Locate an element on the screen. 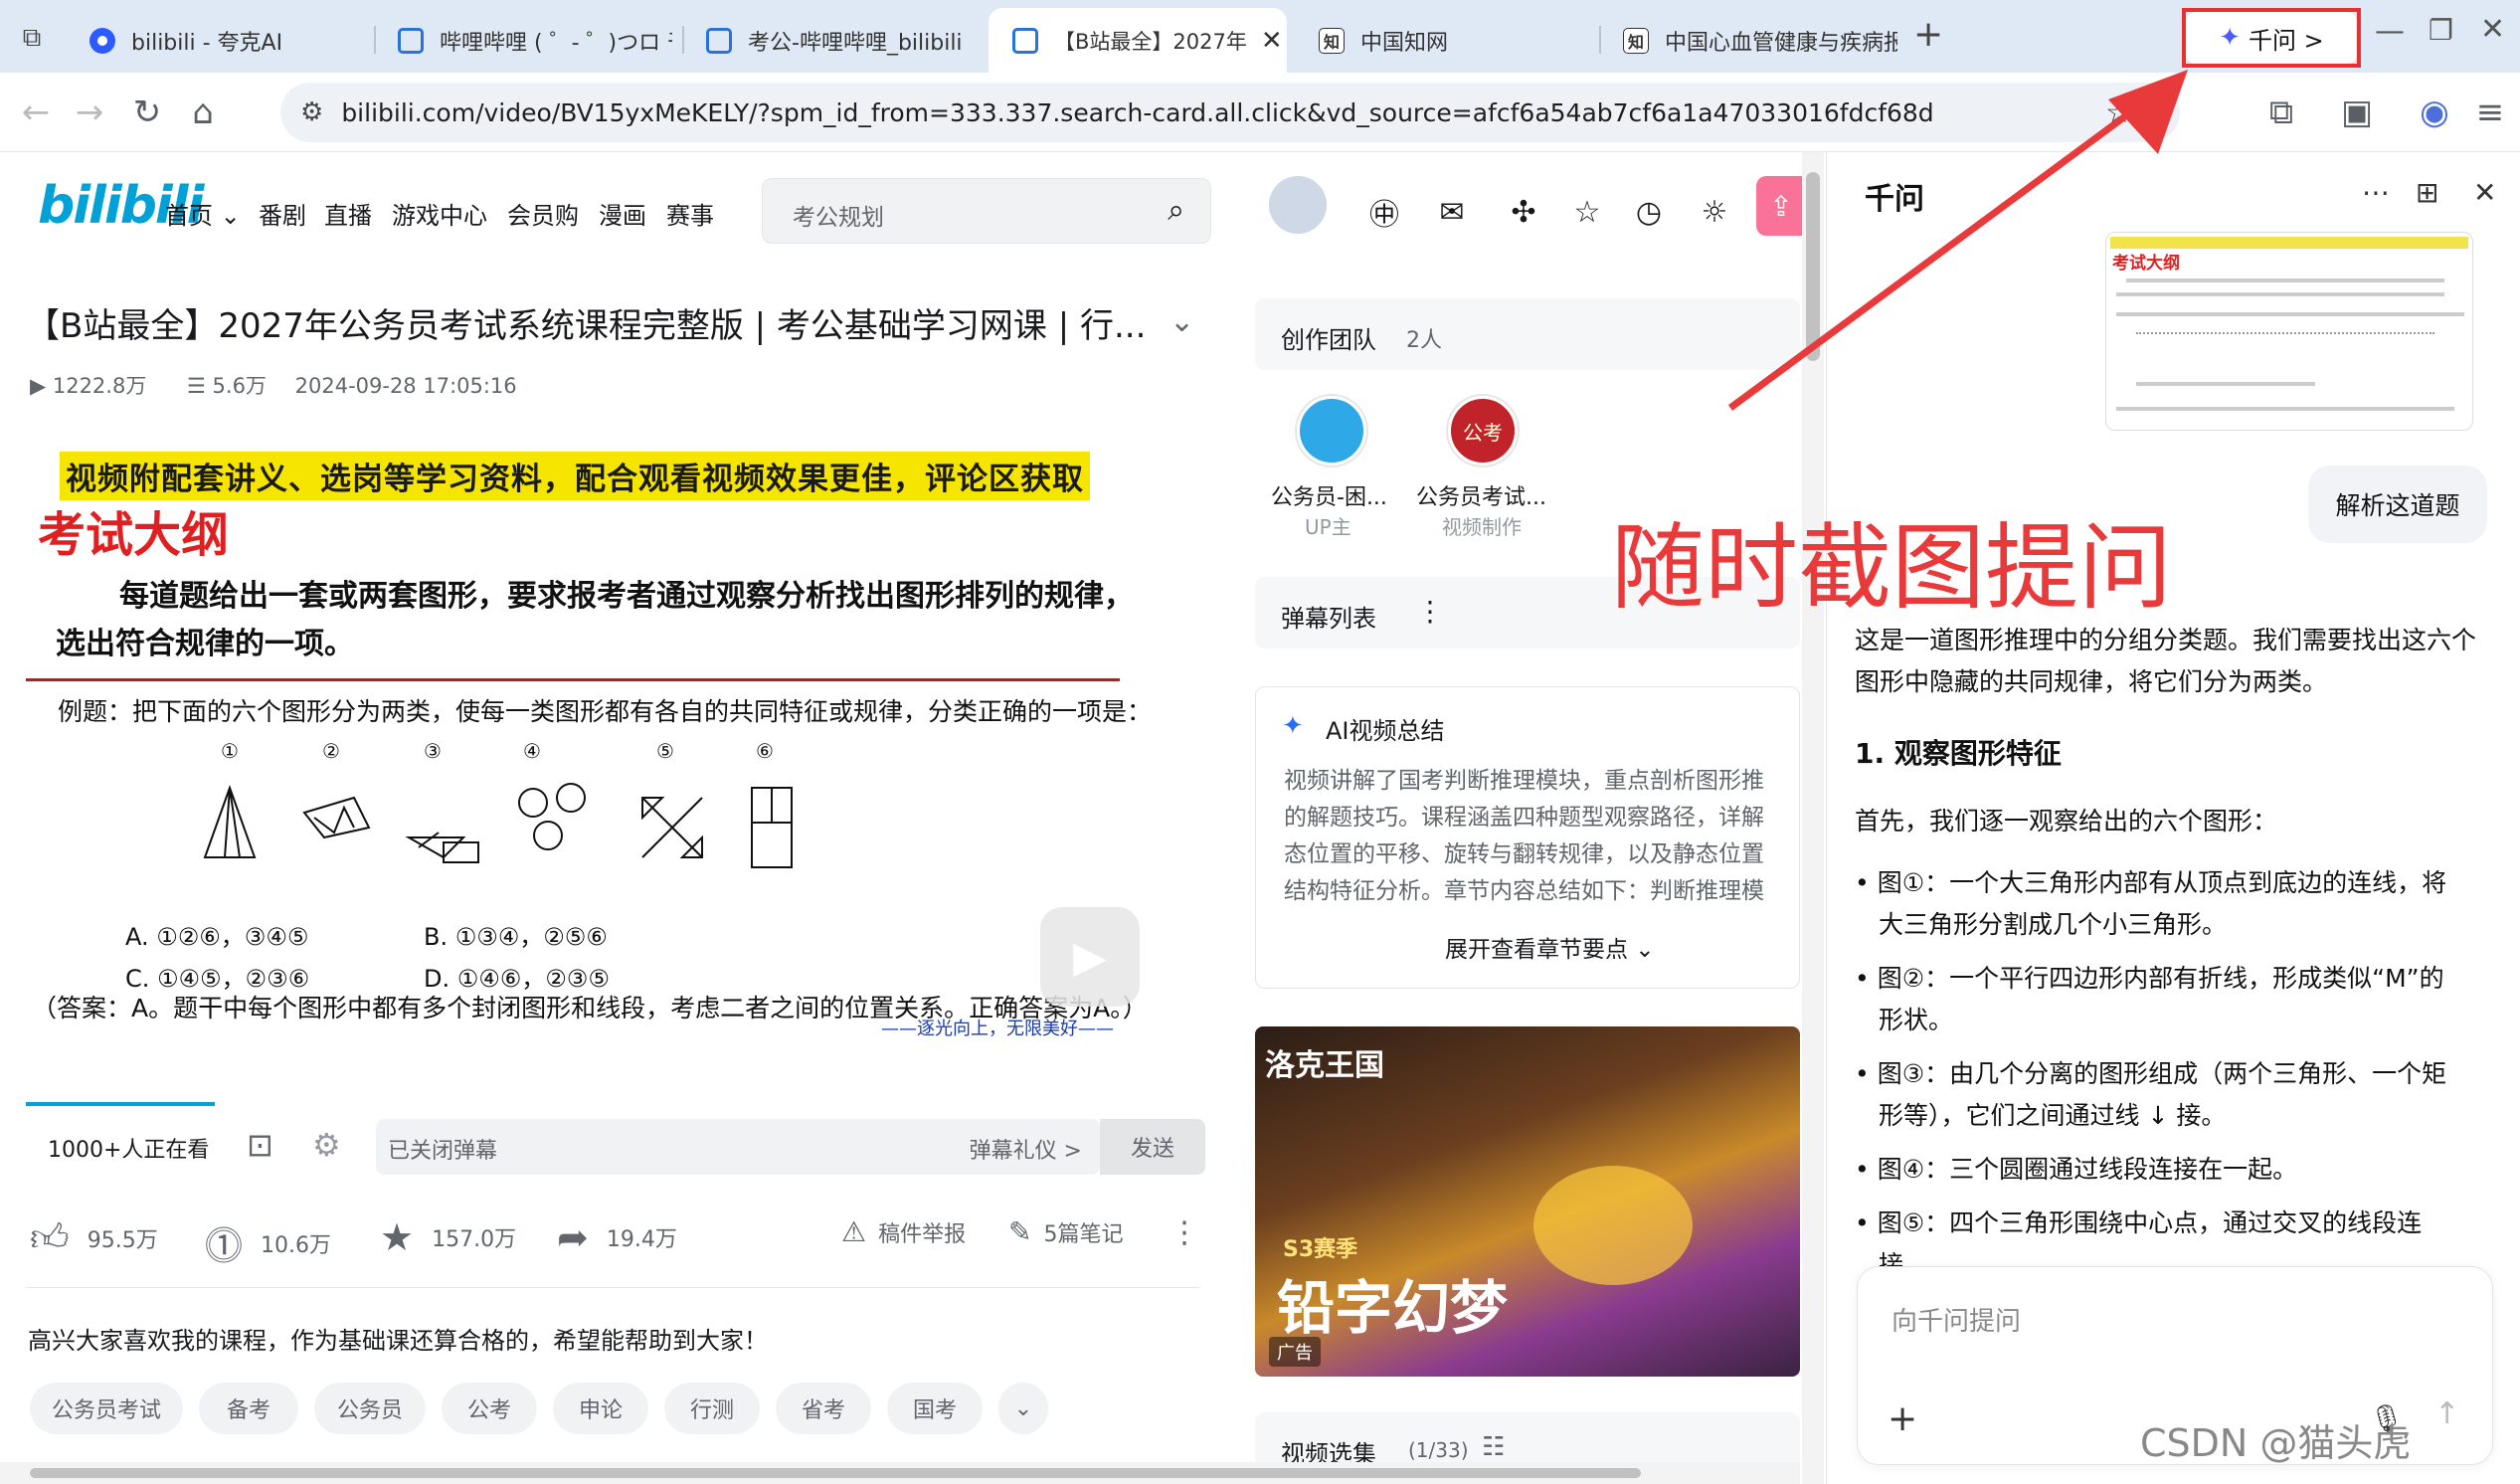 The height and width of the screenshot is (1484, 2520). tag: 公务员 is located at coordinates (370, 1409).